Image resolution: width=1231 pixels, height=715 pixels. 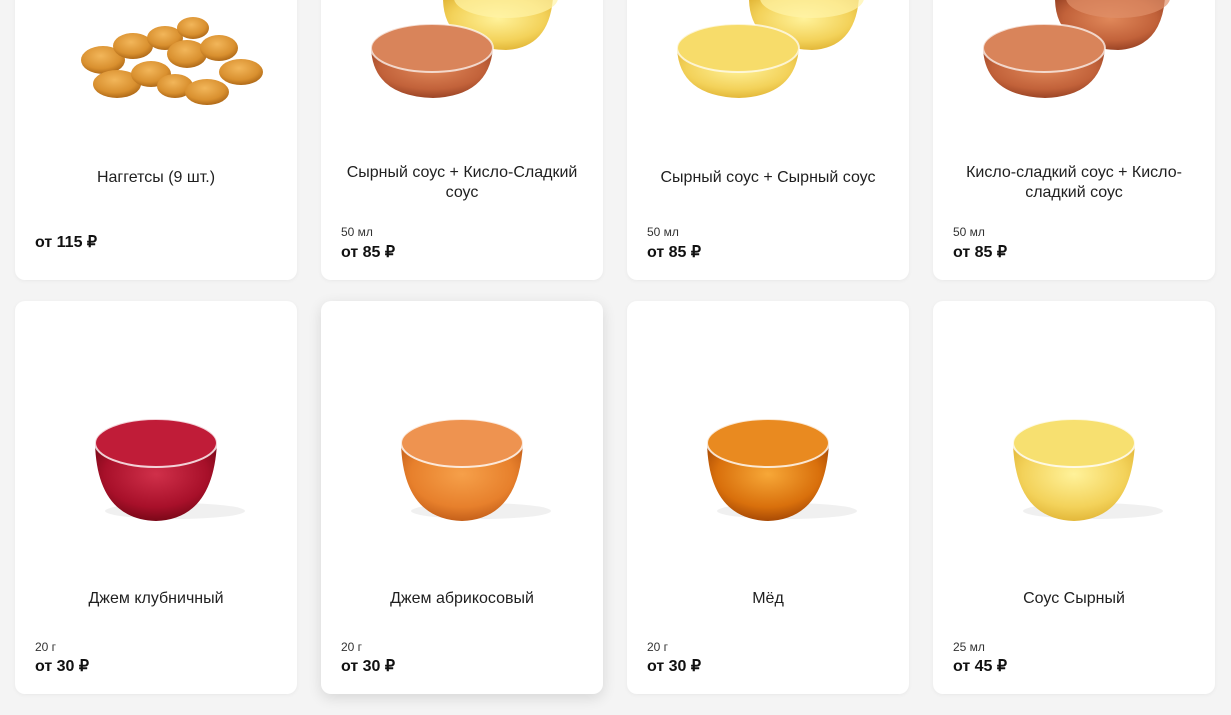 What do you see at coordinates (781, 469) in the screenshot?
I see `honey-image` at bounding box center [781, 469].